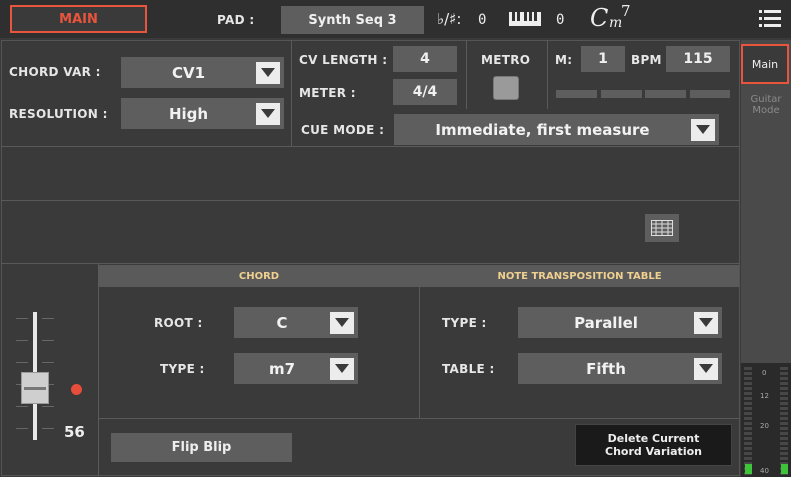  I want to click on chord-root-dropdown: C, so click(296, 322).